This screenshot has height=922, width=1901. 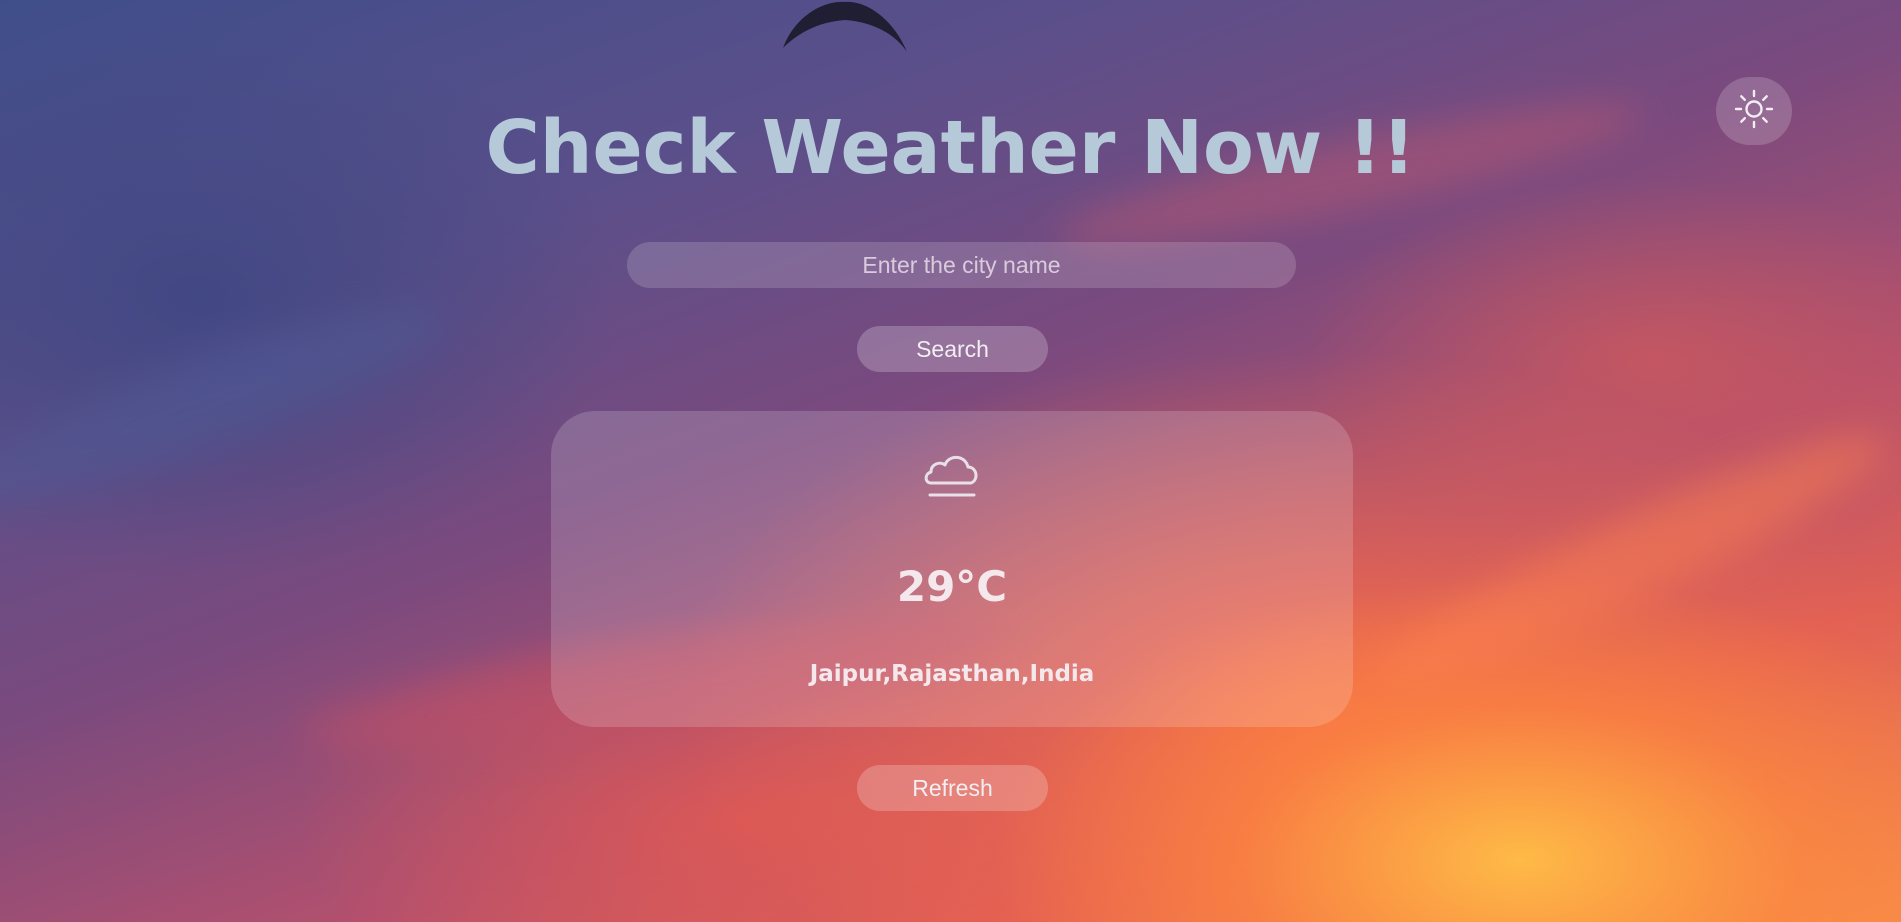 I want to click on temperature-value: 29°C, so click(x=952, y=586).